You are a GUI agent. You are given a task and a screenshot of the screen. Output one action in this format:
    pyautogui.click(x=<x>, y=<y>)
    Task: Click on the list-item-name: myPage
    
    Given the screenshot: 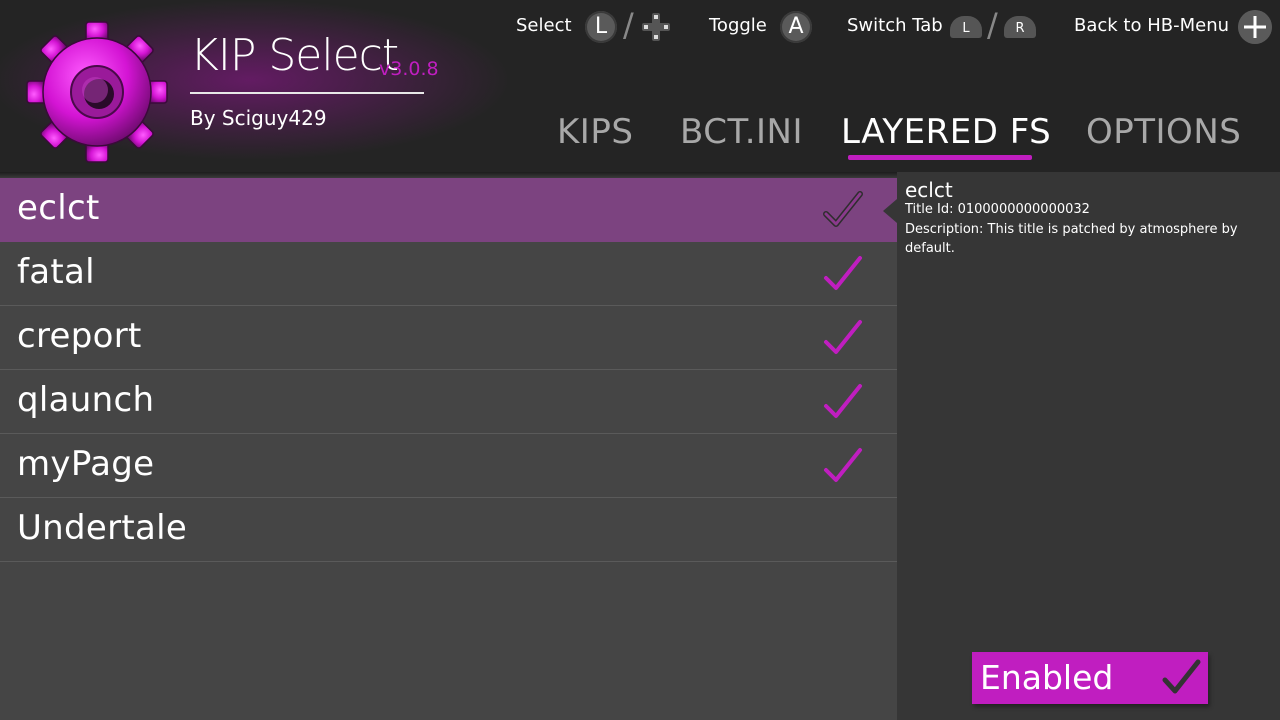 What is the action you would take?
    pyautogui.click(x=86, y=464)
    